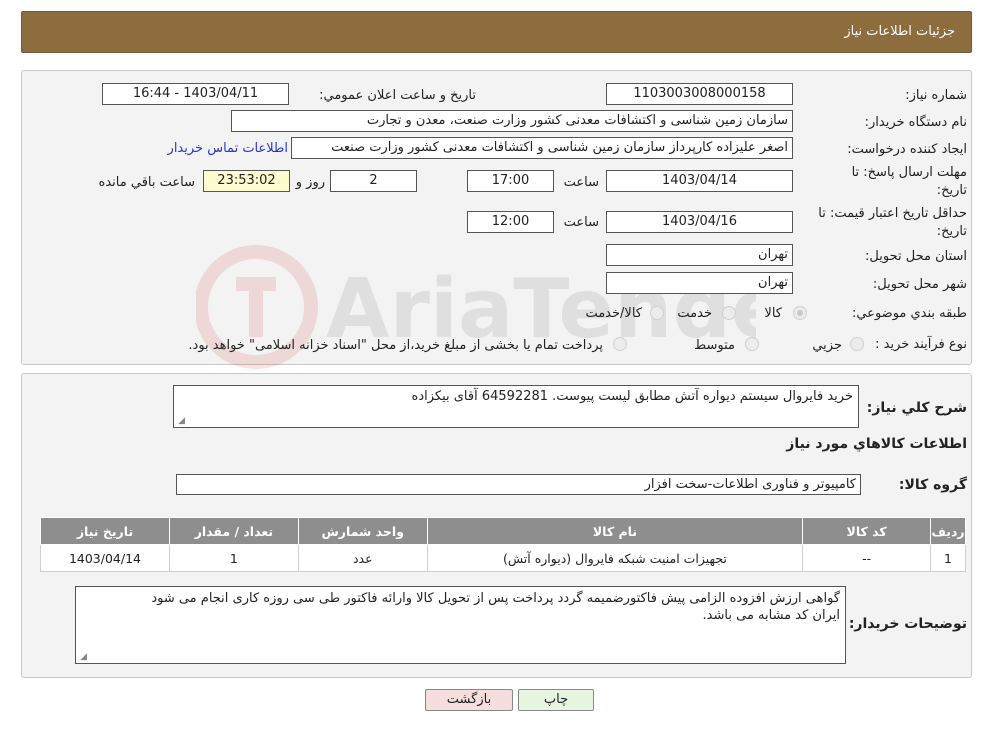  What do you see at coordinates (620, 344) in the screenshot?
I see `process-treasury-checkbox` at bounding box center [620, 344].